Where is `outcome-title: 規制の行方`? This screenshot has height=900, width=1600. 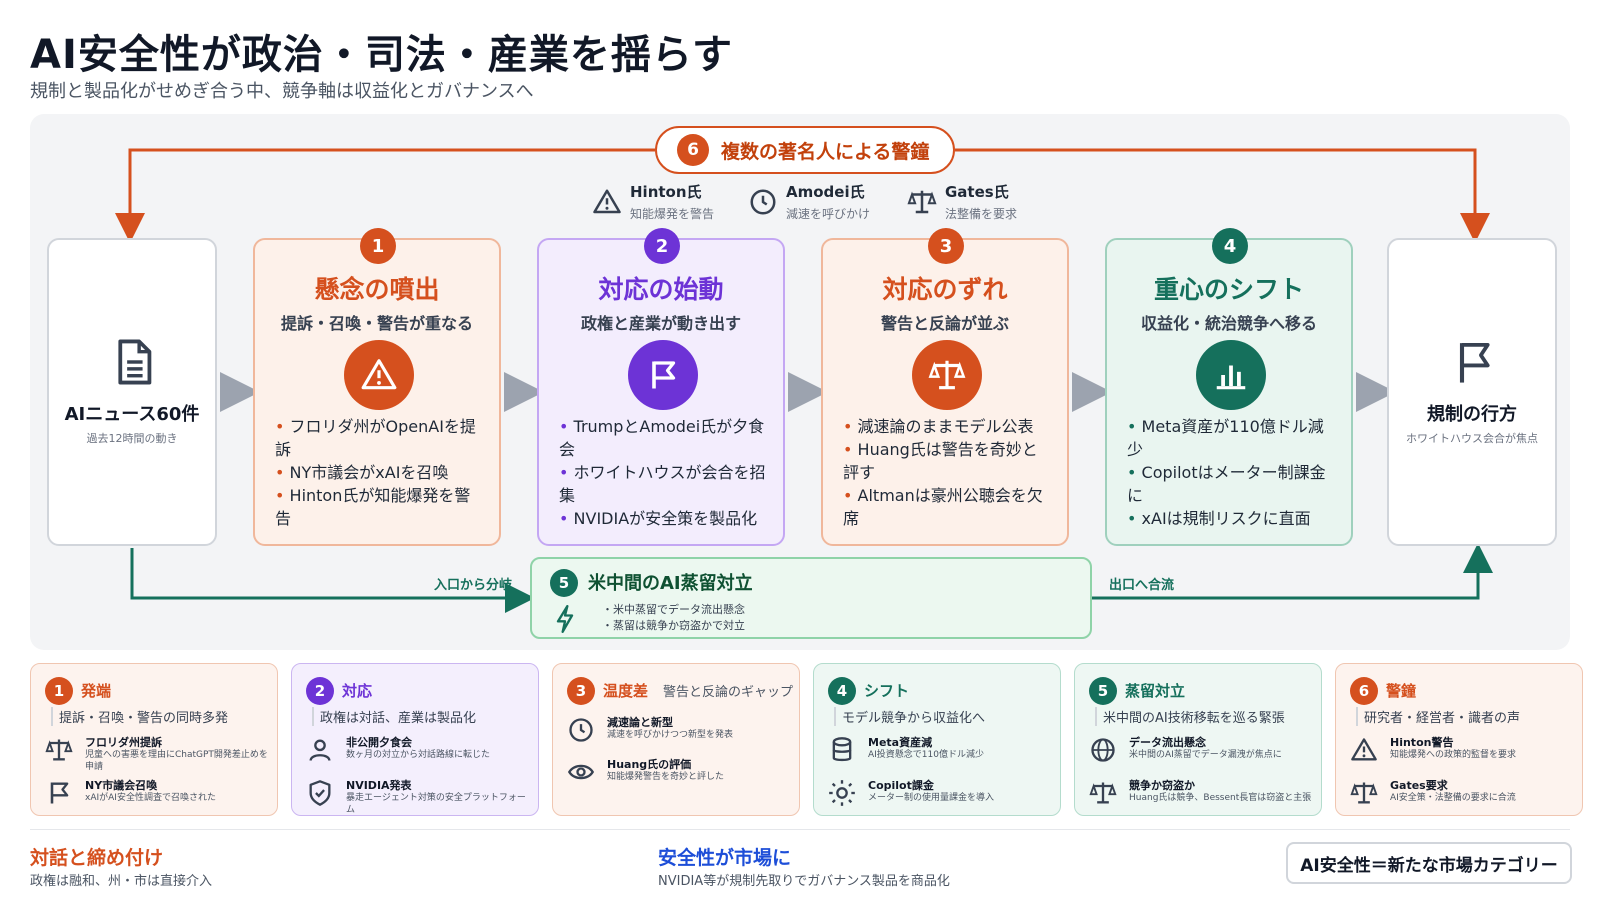 outcome-title: 規制の行方 is located at coordinates (1472, 414).